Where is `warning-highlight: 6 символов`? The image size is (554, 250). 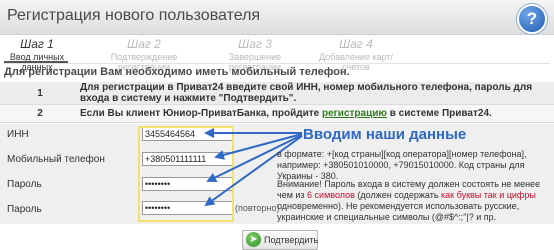
warning-highlight: 6 символов is located at coordinates (331, 195).